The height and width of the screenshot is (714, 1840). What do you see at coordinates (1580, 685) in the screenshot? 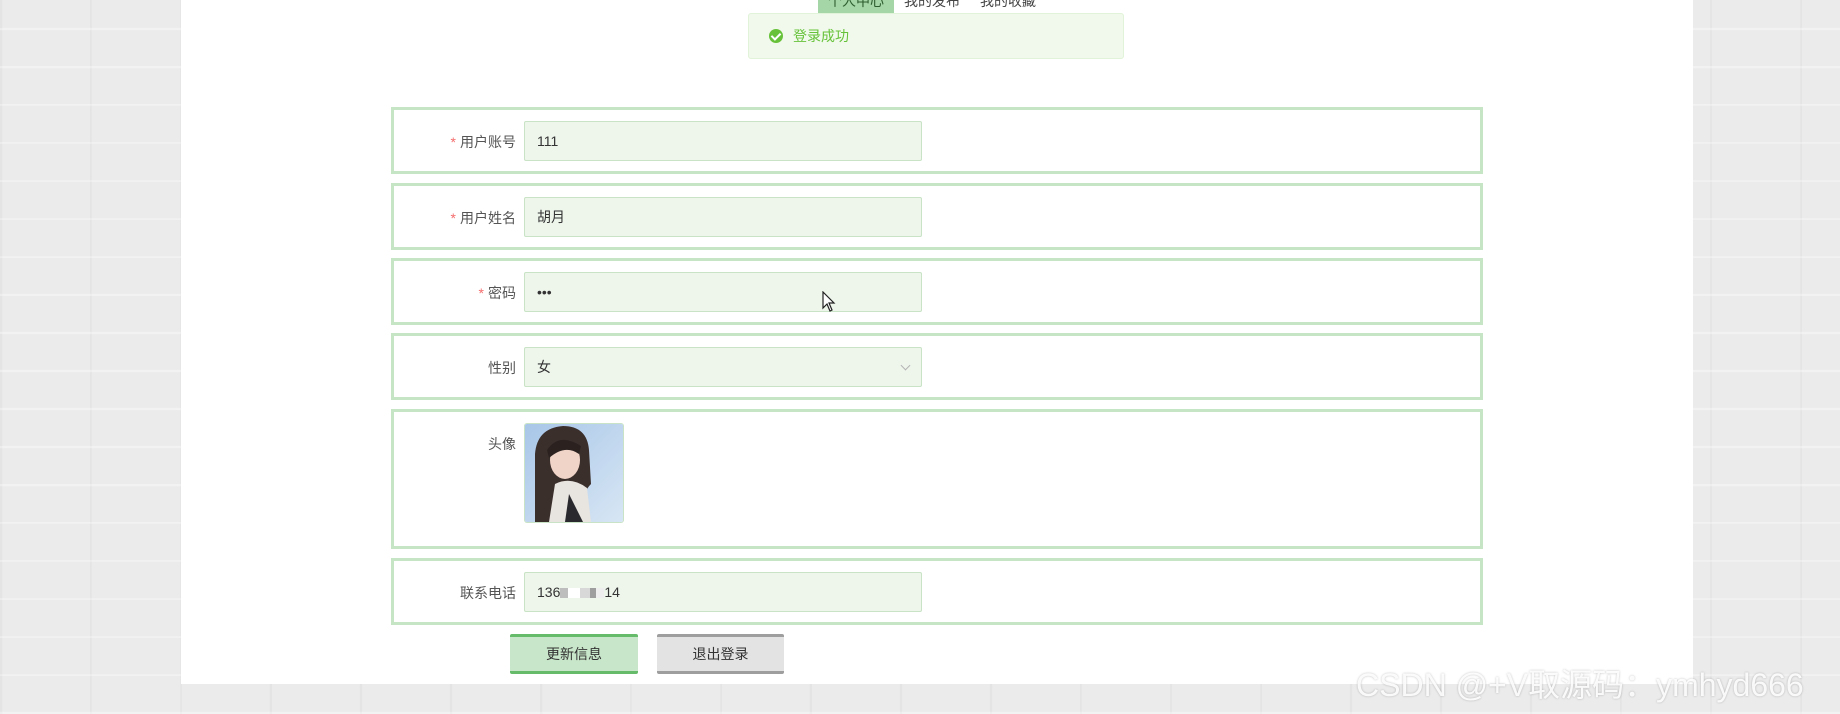
I see `watermark: CSDN @+V取源码：ymhyd666` at bounding box center [1580, 685].